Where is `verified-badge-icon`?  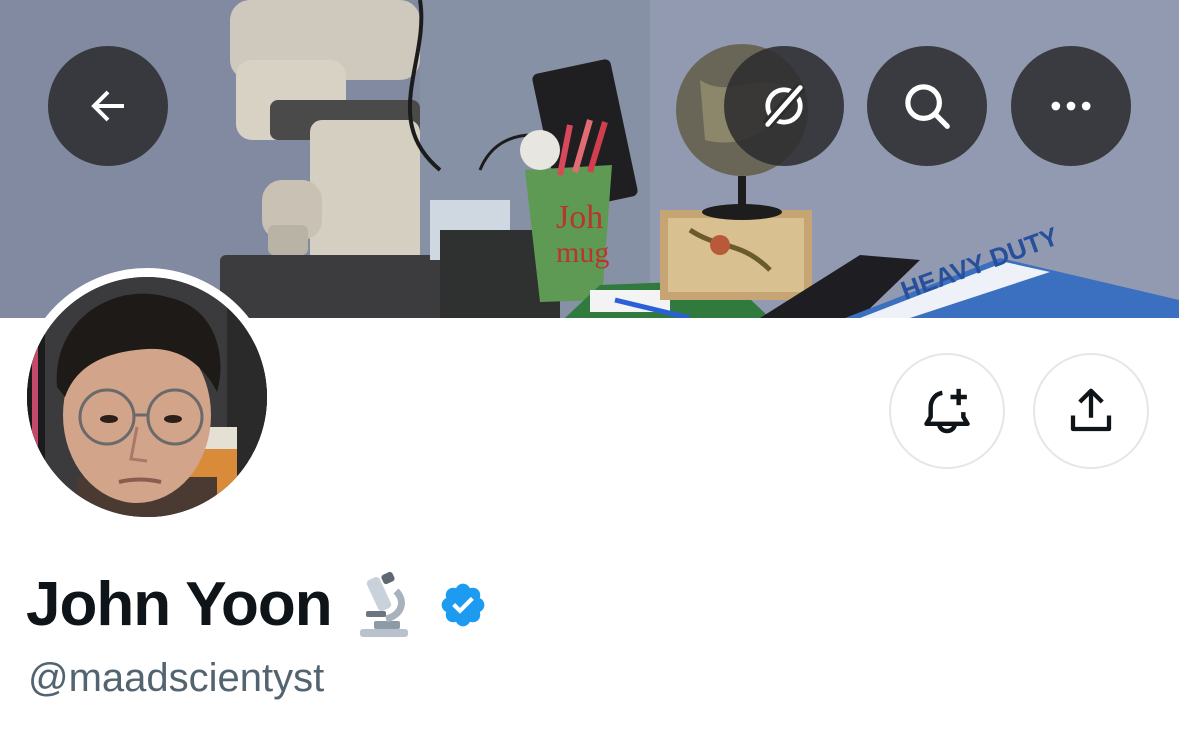
verified-badge-icon is located at coordinates (462, 605).